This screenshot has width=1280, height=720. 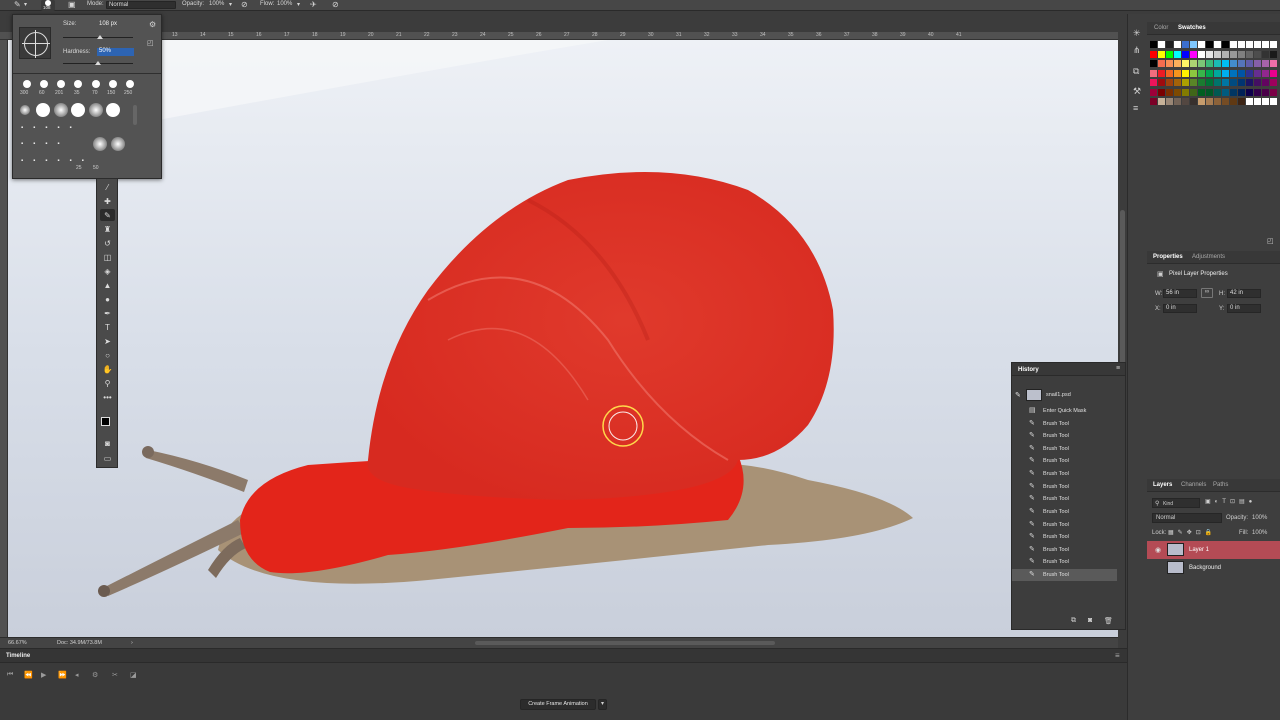 What do you see at coordinates (1187, 518) in the screenshot?
I see `blend-mode-select: Normal` at bounding box center [1187, 518].